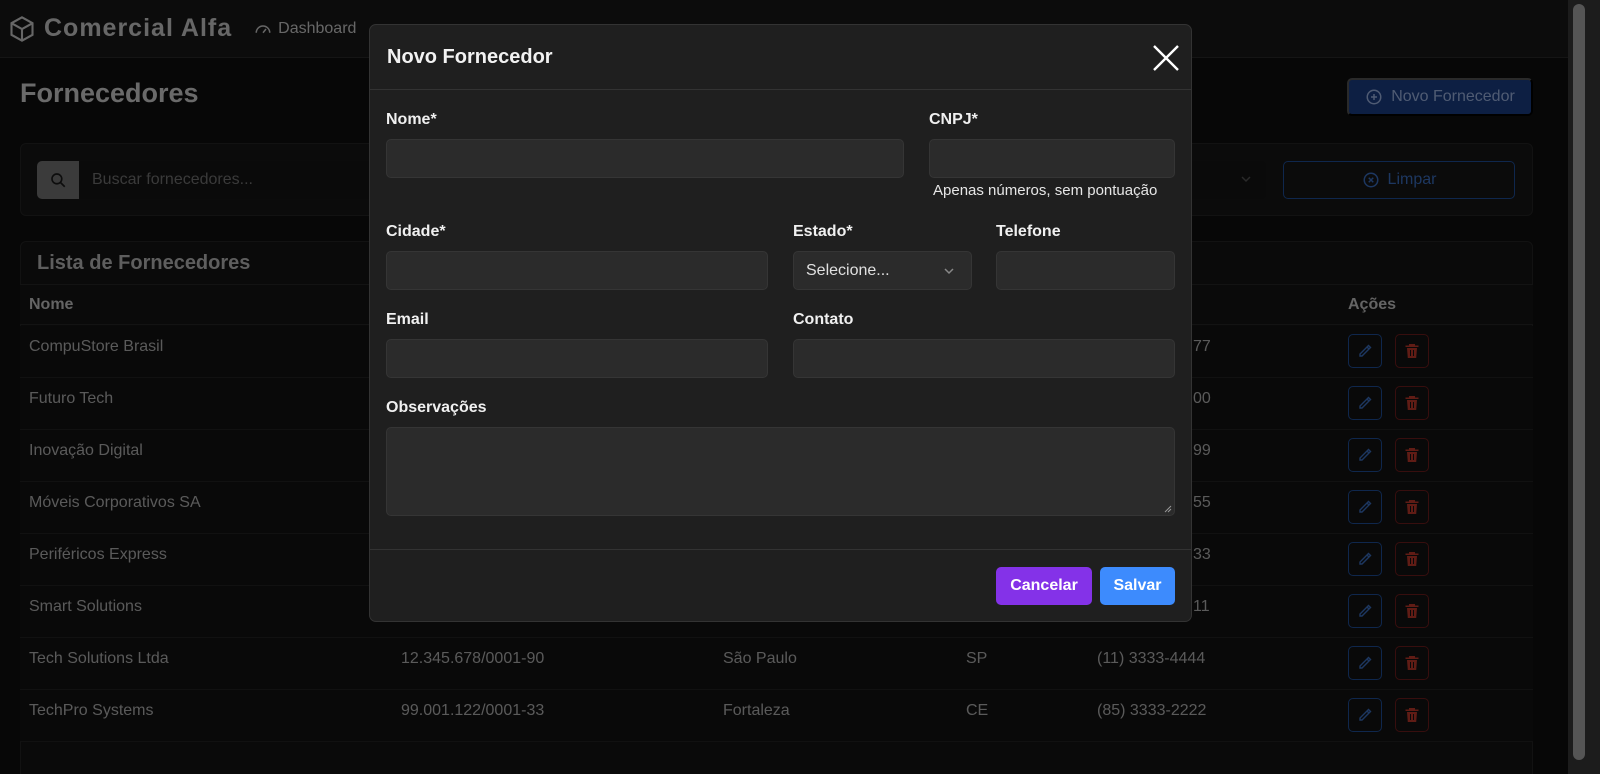 The image size is (1600, 774). What do you see at coordinates (1137, 586) in the screenshot?
I see `save-button: Salvar` at bounding box center [1137, 586].